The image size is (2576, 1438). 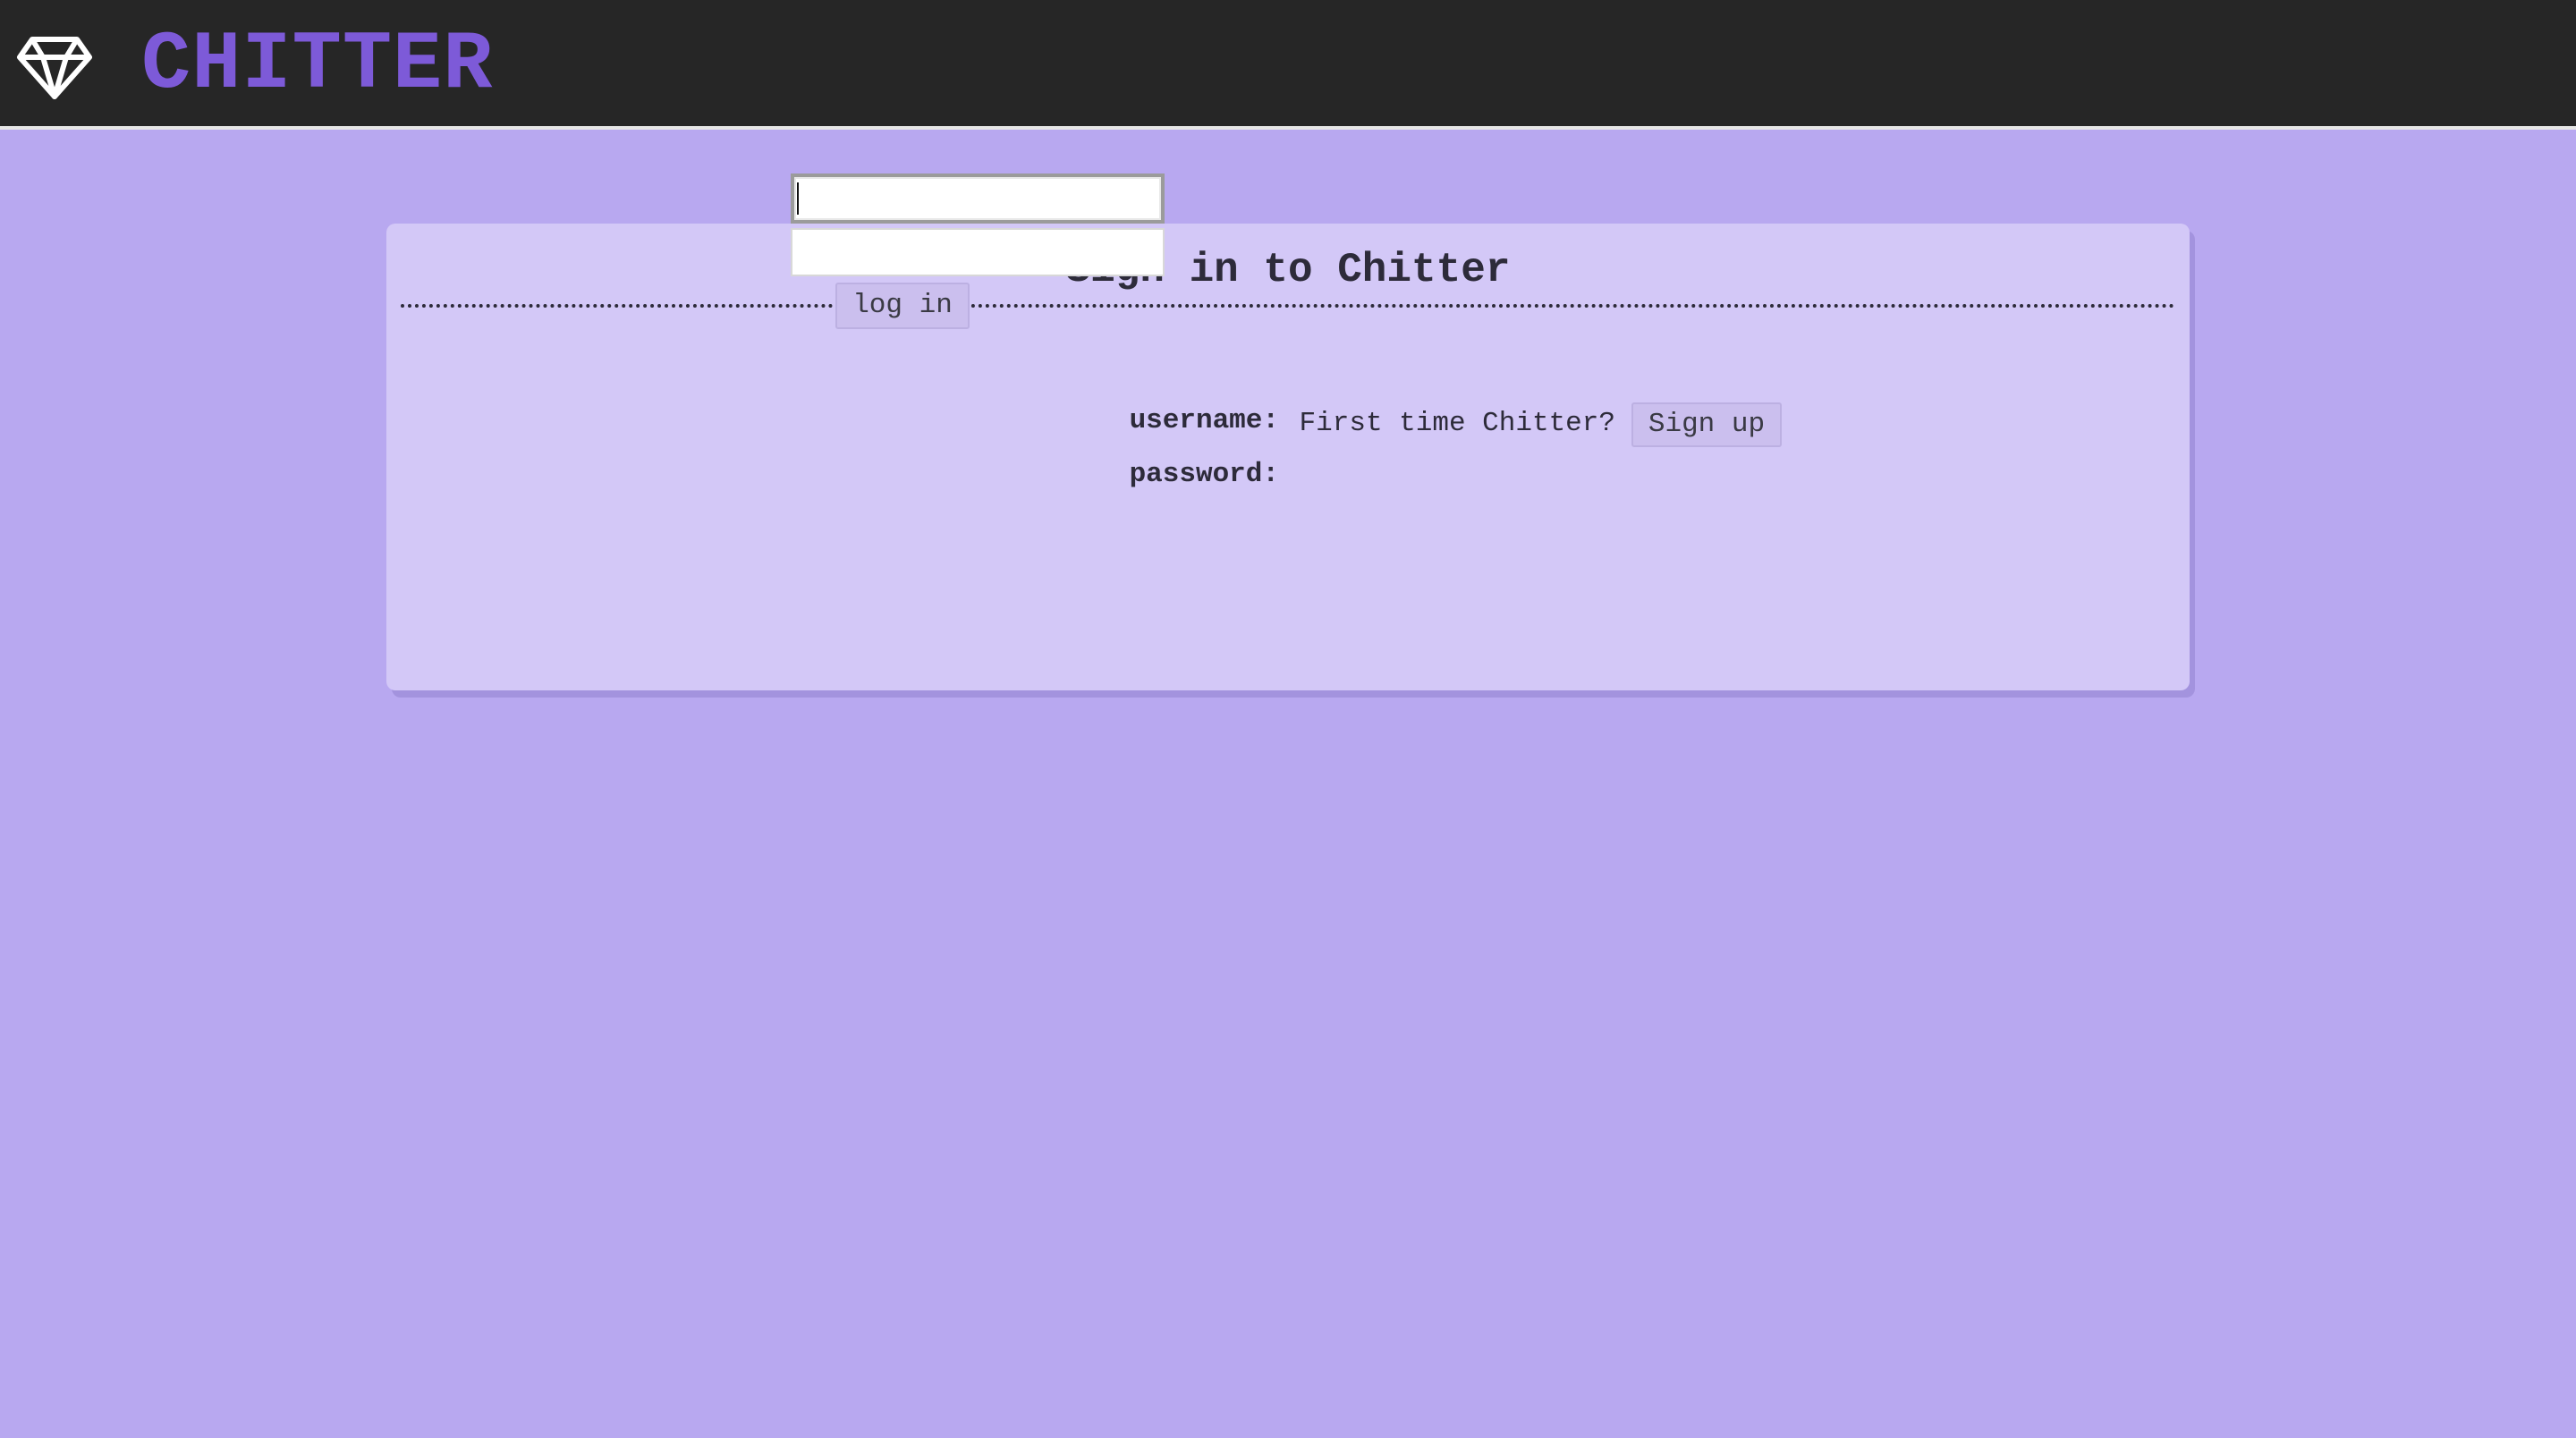 What do you see at coordinates (1288, 65) in the screenshot?
I see `top-navbar: CHITTER` at bounding box center [1288, 65].